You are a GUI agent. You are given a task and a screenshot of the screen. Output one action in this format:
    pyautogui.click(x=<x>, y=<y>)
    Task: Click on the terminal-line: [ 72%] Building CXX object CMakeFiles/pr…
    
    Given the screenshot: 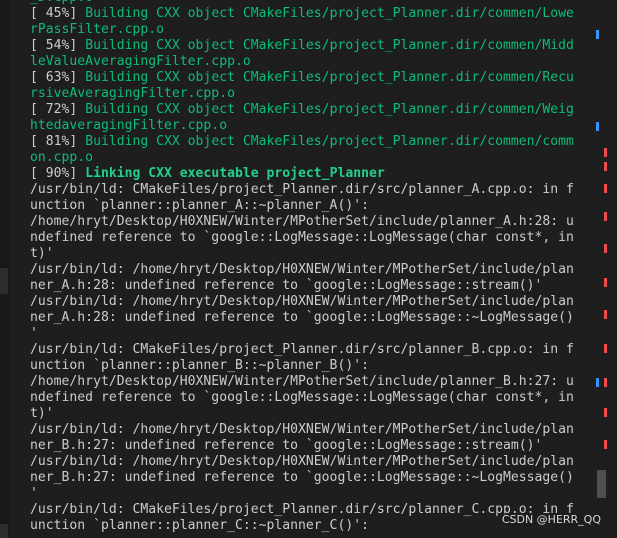 What is the action you would take?
    pyautogui.click(x=310, y=110)
    